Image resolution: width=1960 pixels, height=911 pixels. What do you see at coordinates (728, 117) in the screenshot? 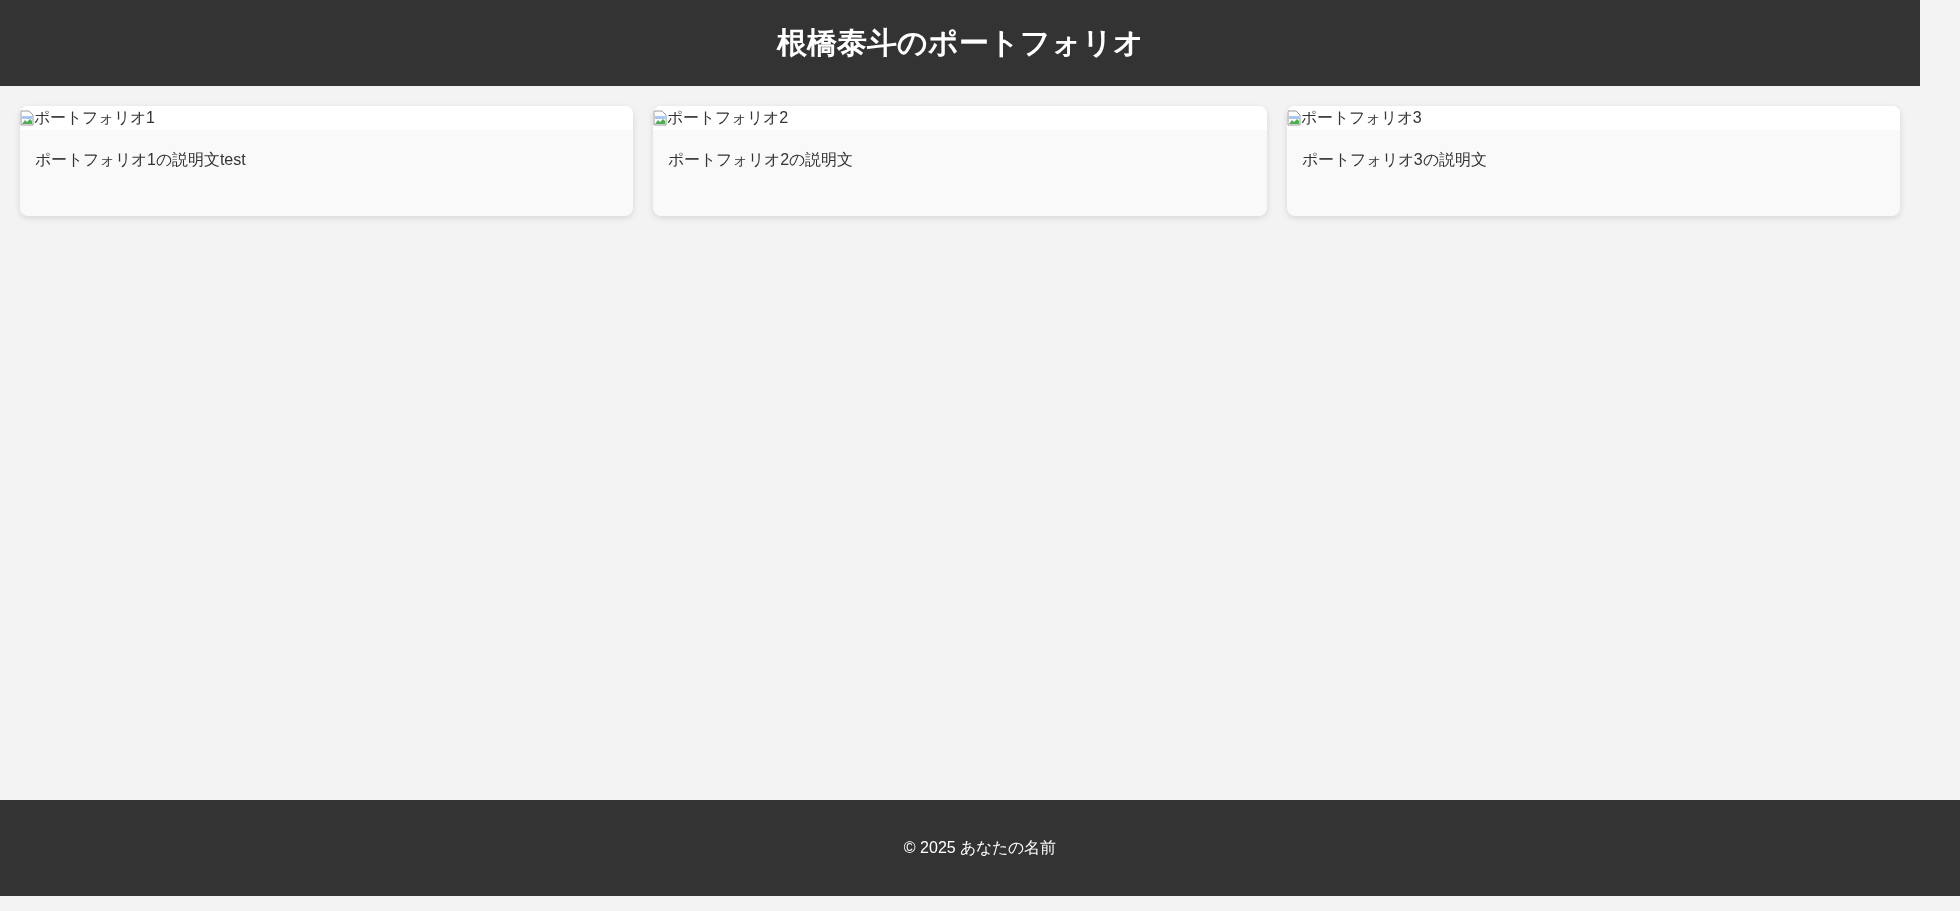
I see `image-alt-text: ポートフォリオ2` at bounding box center [728, 117].